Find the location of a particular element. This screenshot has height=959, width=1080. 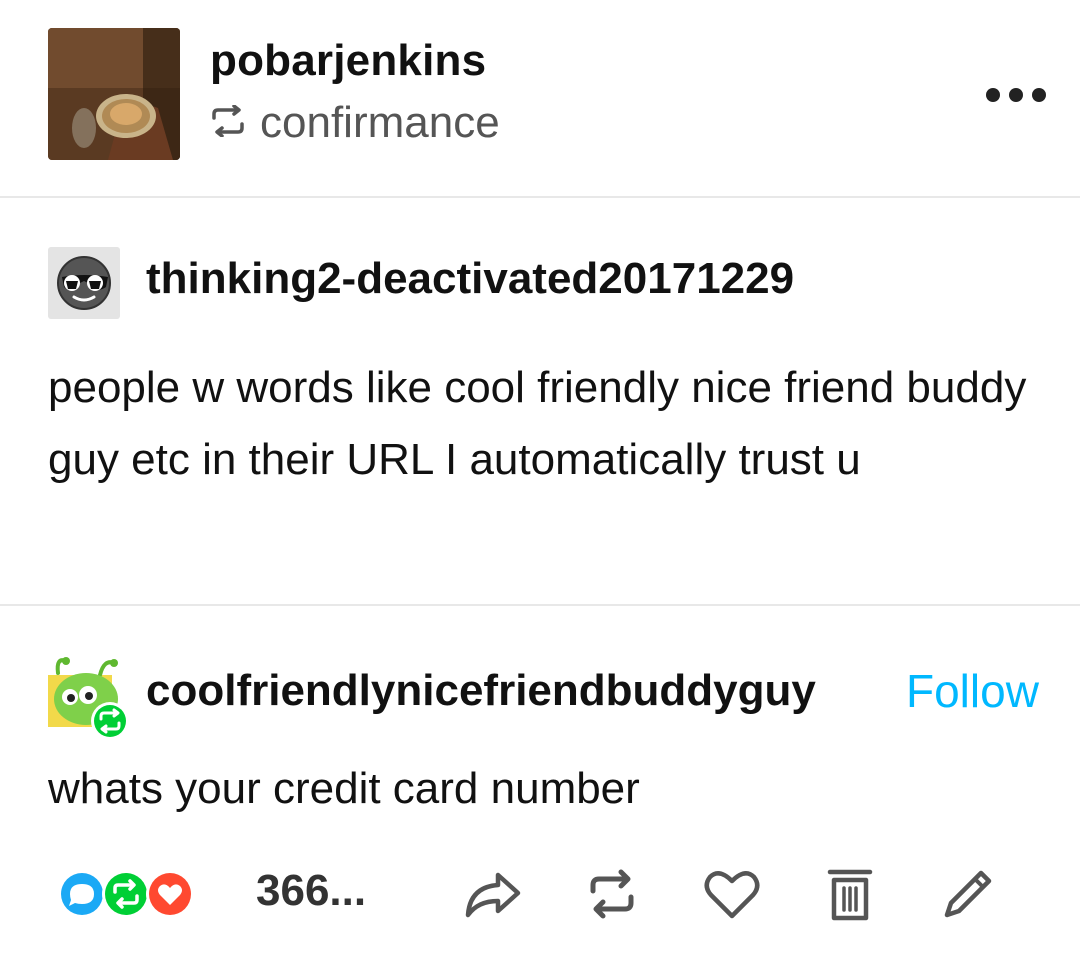

ellipsis-icon is located at coordinates (1016, 95).